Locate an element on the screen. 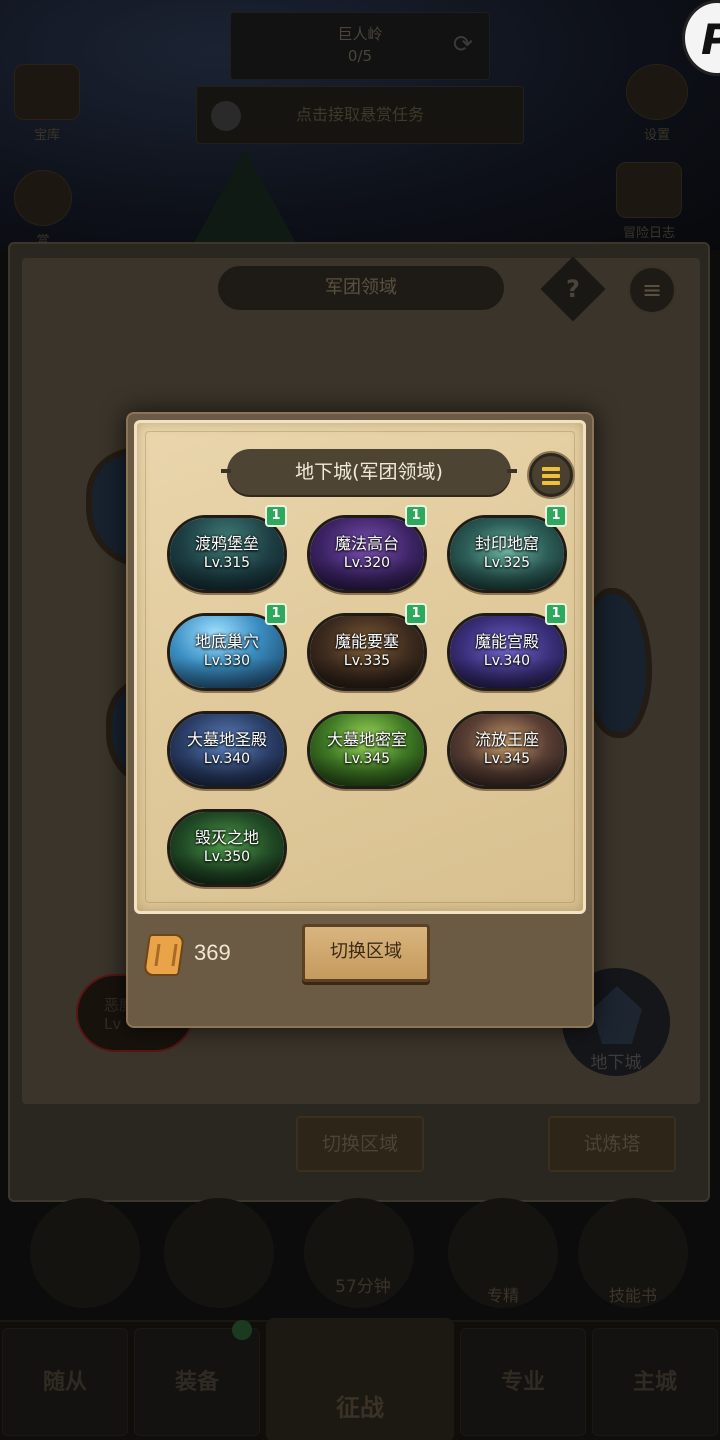  bottom-feature-icons: 专精 技能书 is located at coordinates (360, 1258).